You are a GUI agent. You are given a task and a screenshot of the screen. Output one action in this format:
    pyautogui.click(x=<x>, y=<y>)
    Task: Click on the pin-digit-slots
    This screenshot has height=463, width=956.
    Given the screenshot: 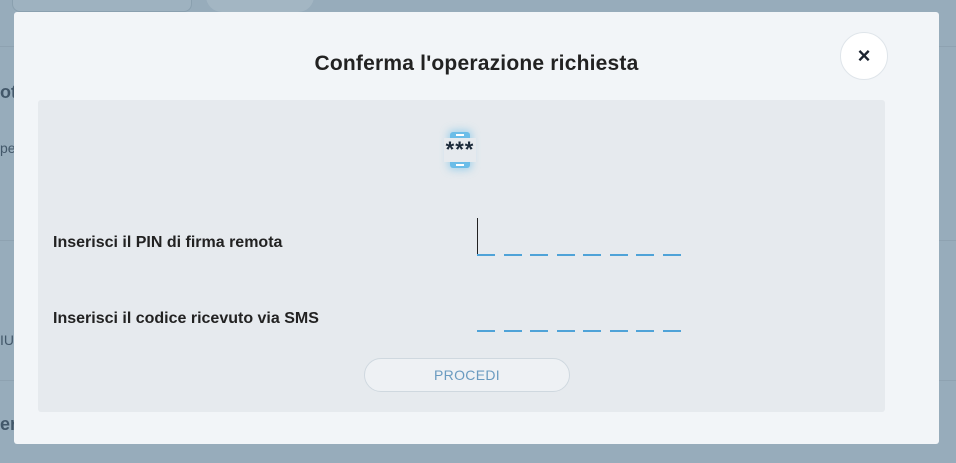 What is the action you would take?
    pyautogui.click(x=583, y=255)
    